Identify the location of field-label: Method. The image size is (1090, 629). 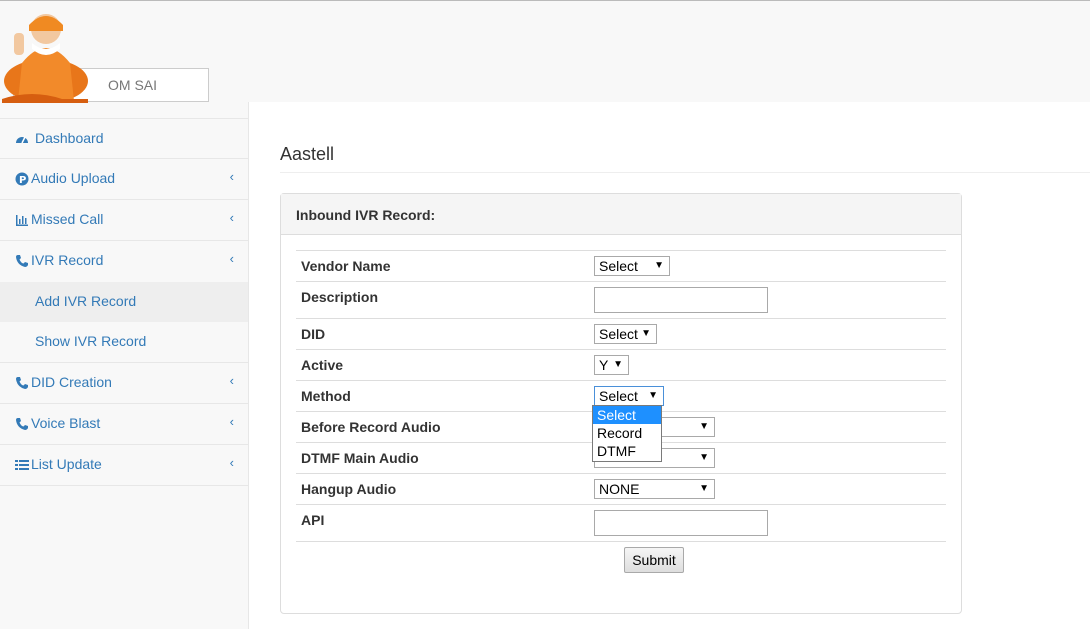
(445, 396).